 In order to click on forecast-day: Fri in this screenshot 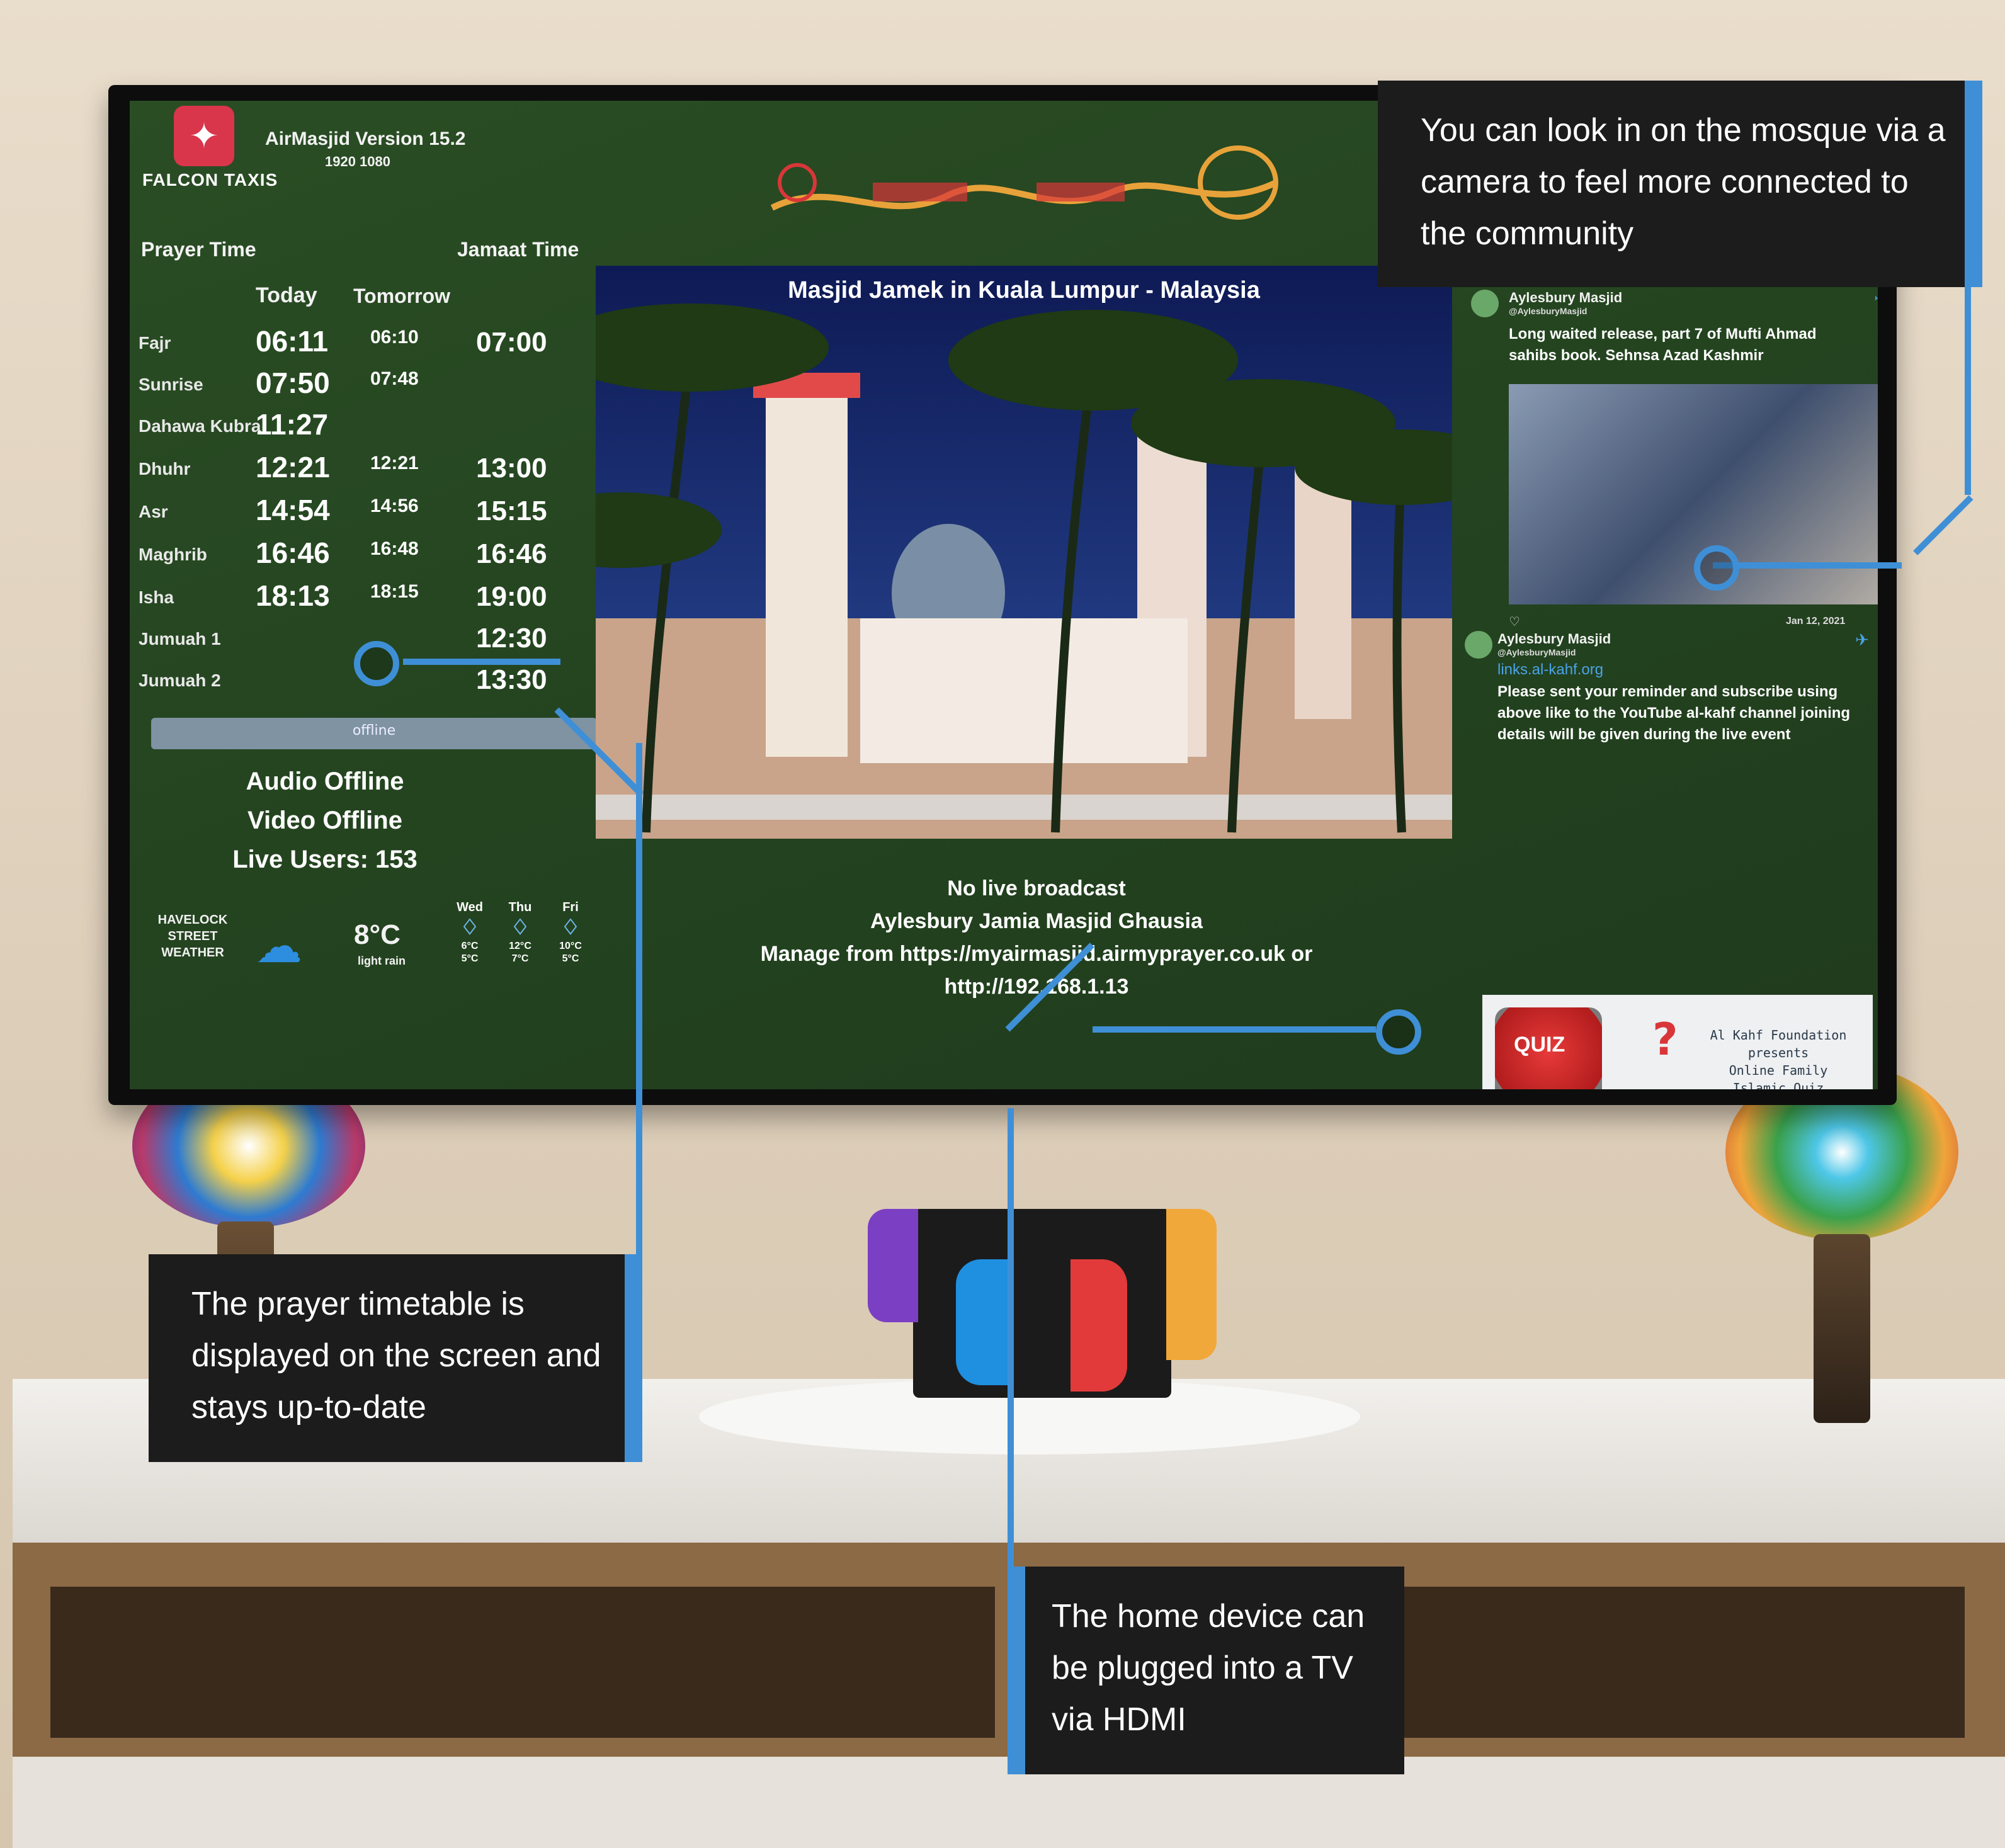, I will do `click(570, 907)`.